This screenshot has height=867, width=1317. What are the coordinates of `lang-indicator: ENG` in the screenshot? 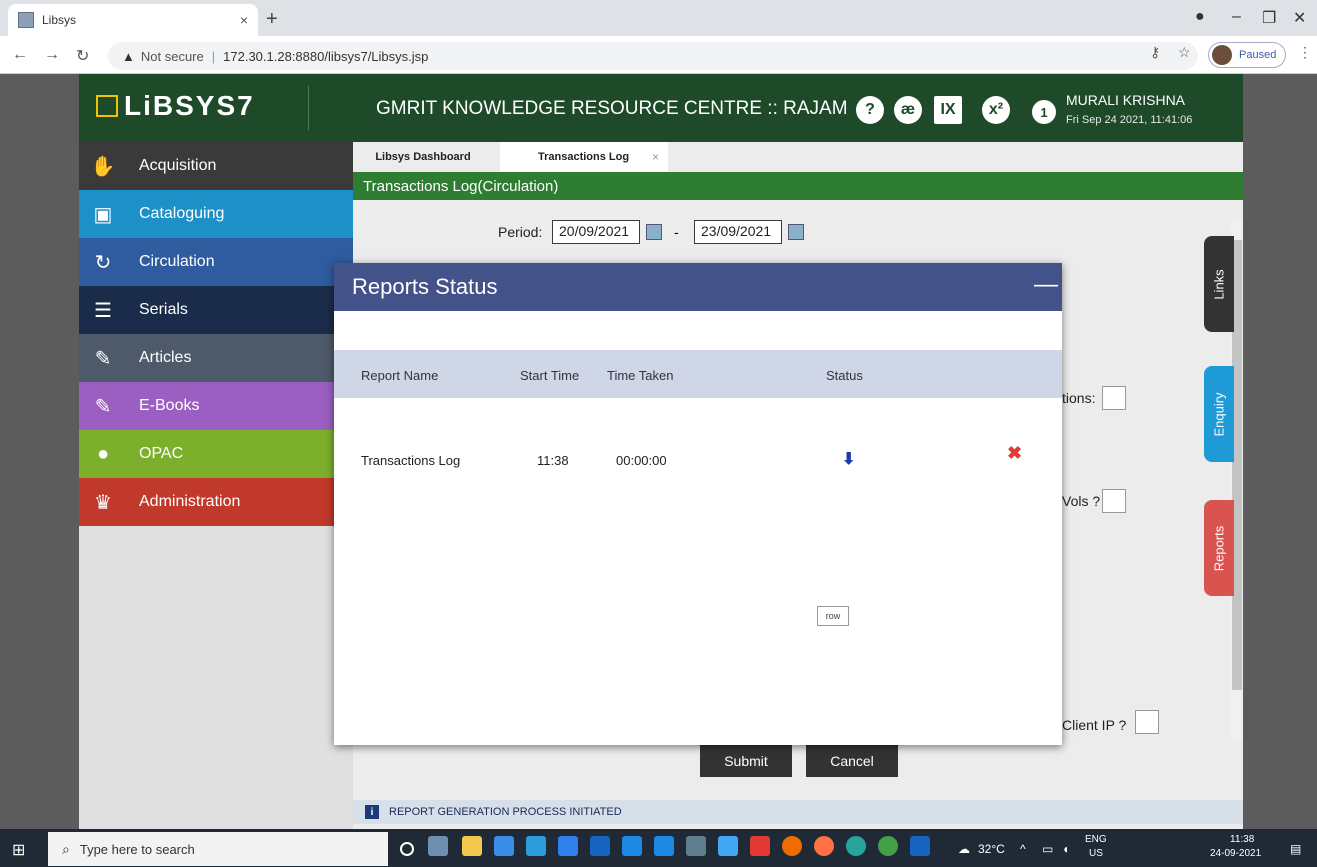 It's located at (1096, 839).